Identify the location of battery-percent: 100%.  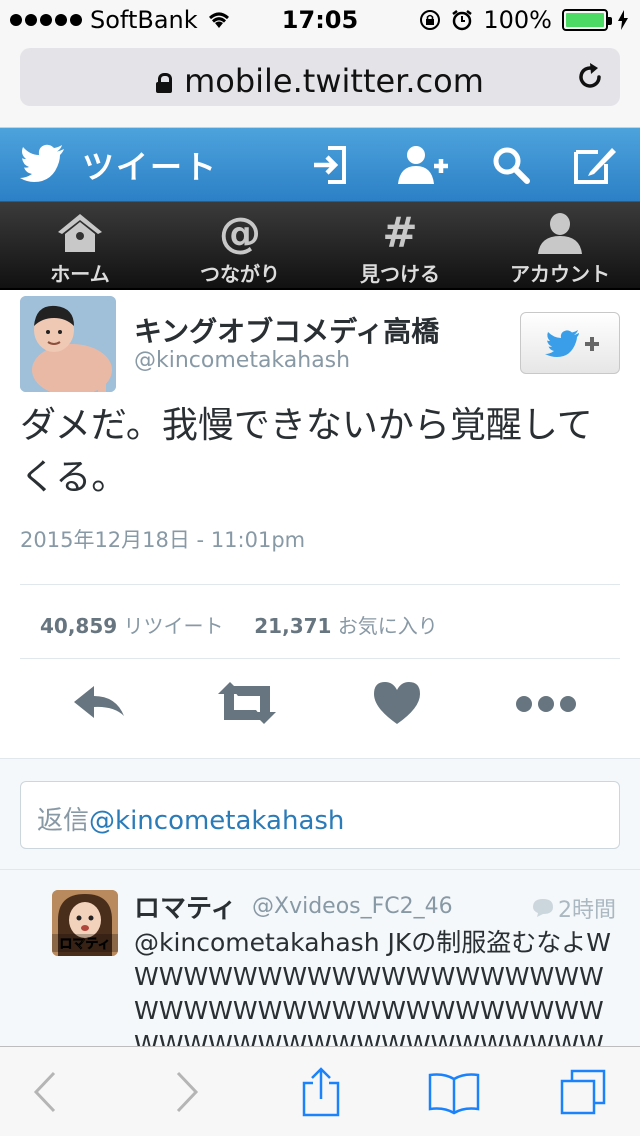
(517, 20).